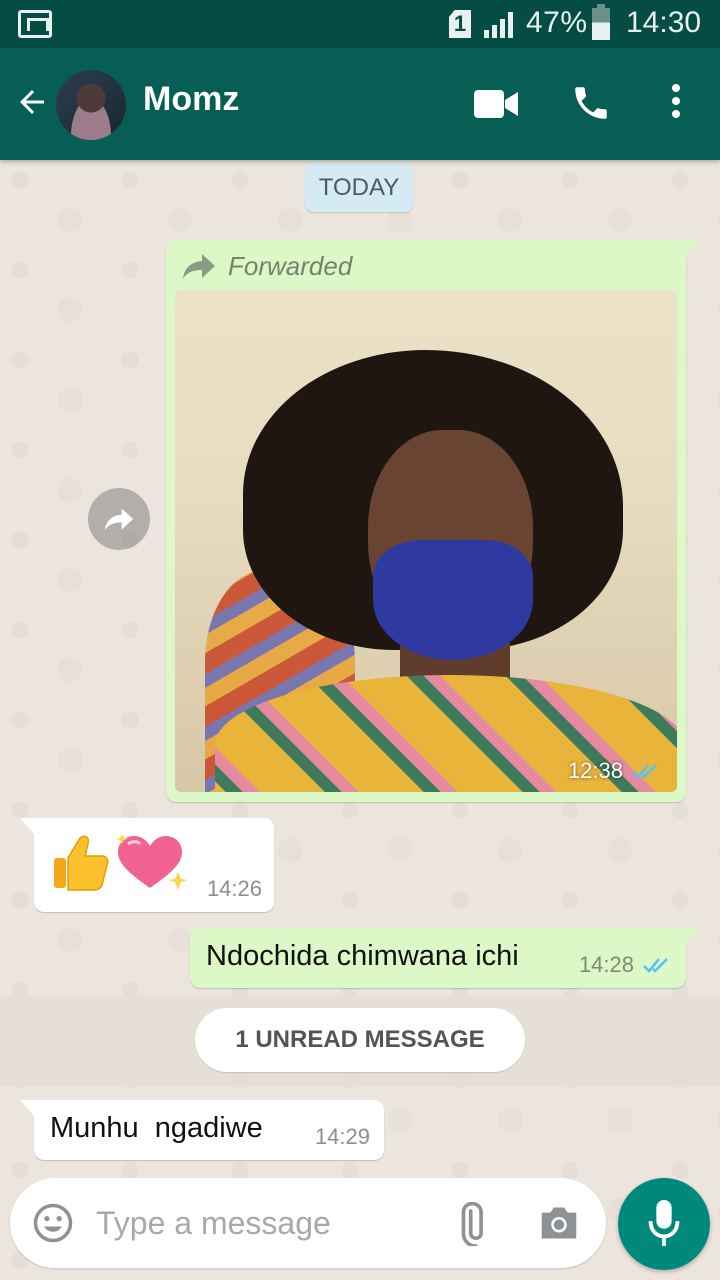  Describe the element at coordinates (261, 1223) in the screenshot. I see `message-input` at that location.